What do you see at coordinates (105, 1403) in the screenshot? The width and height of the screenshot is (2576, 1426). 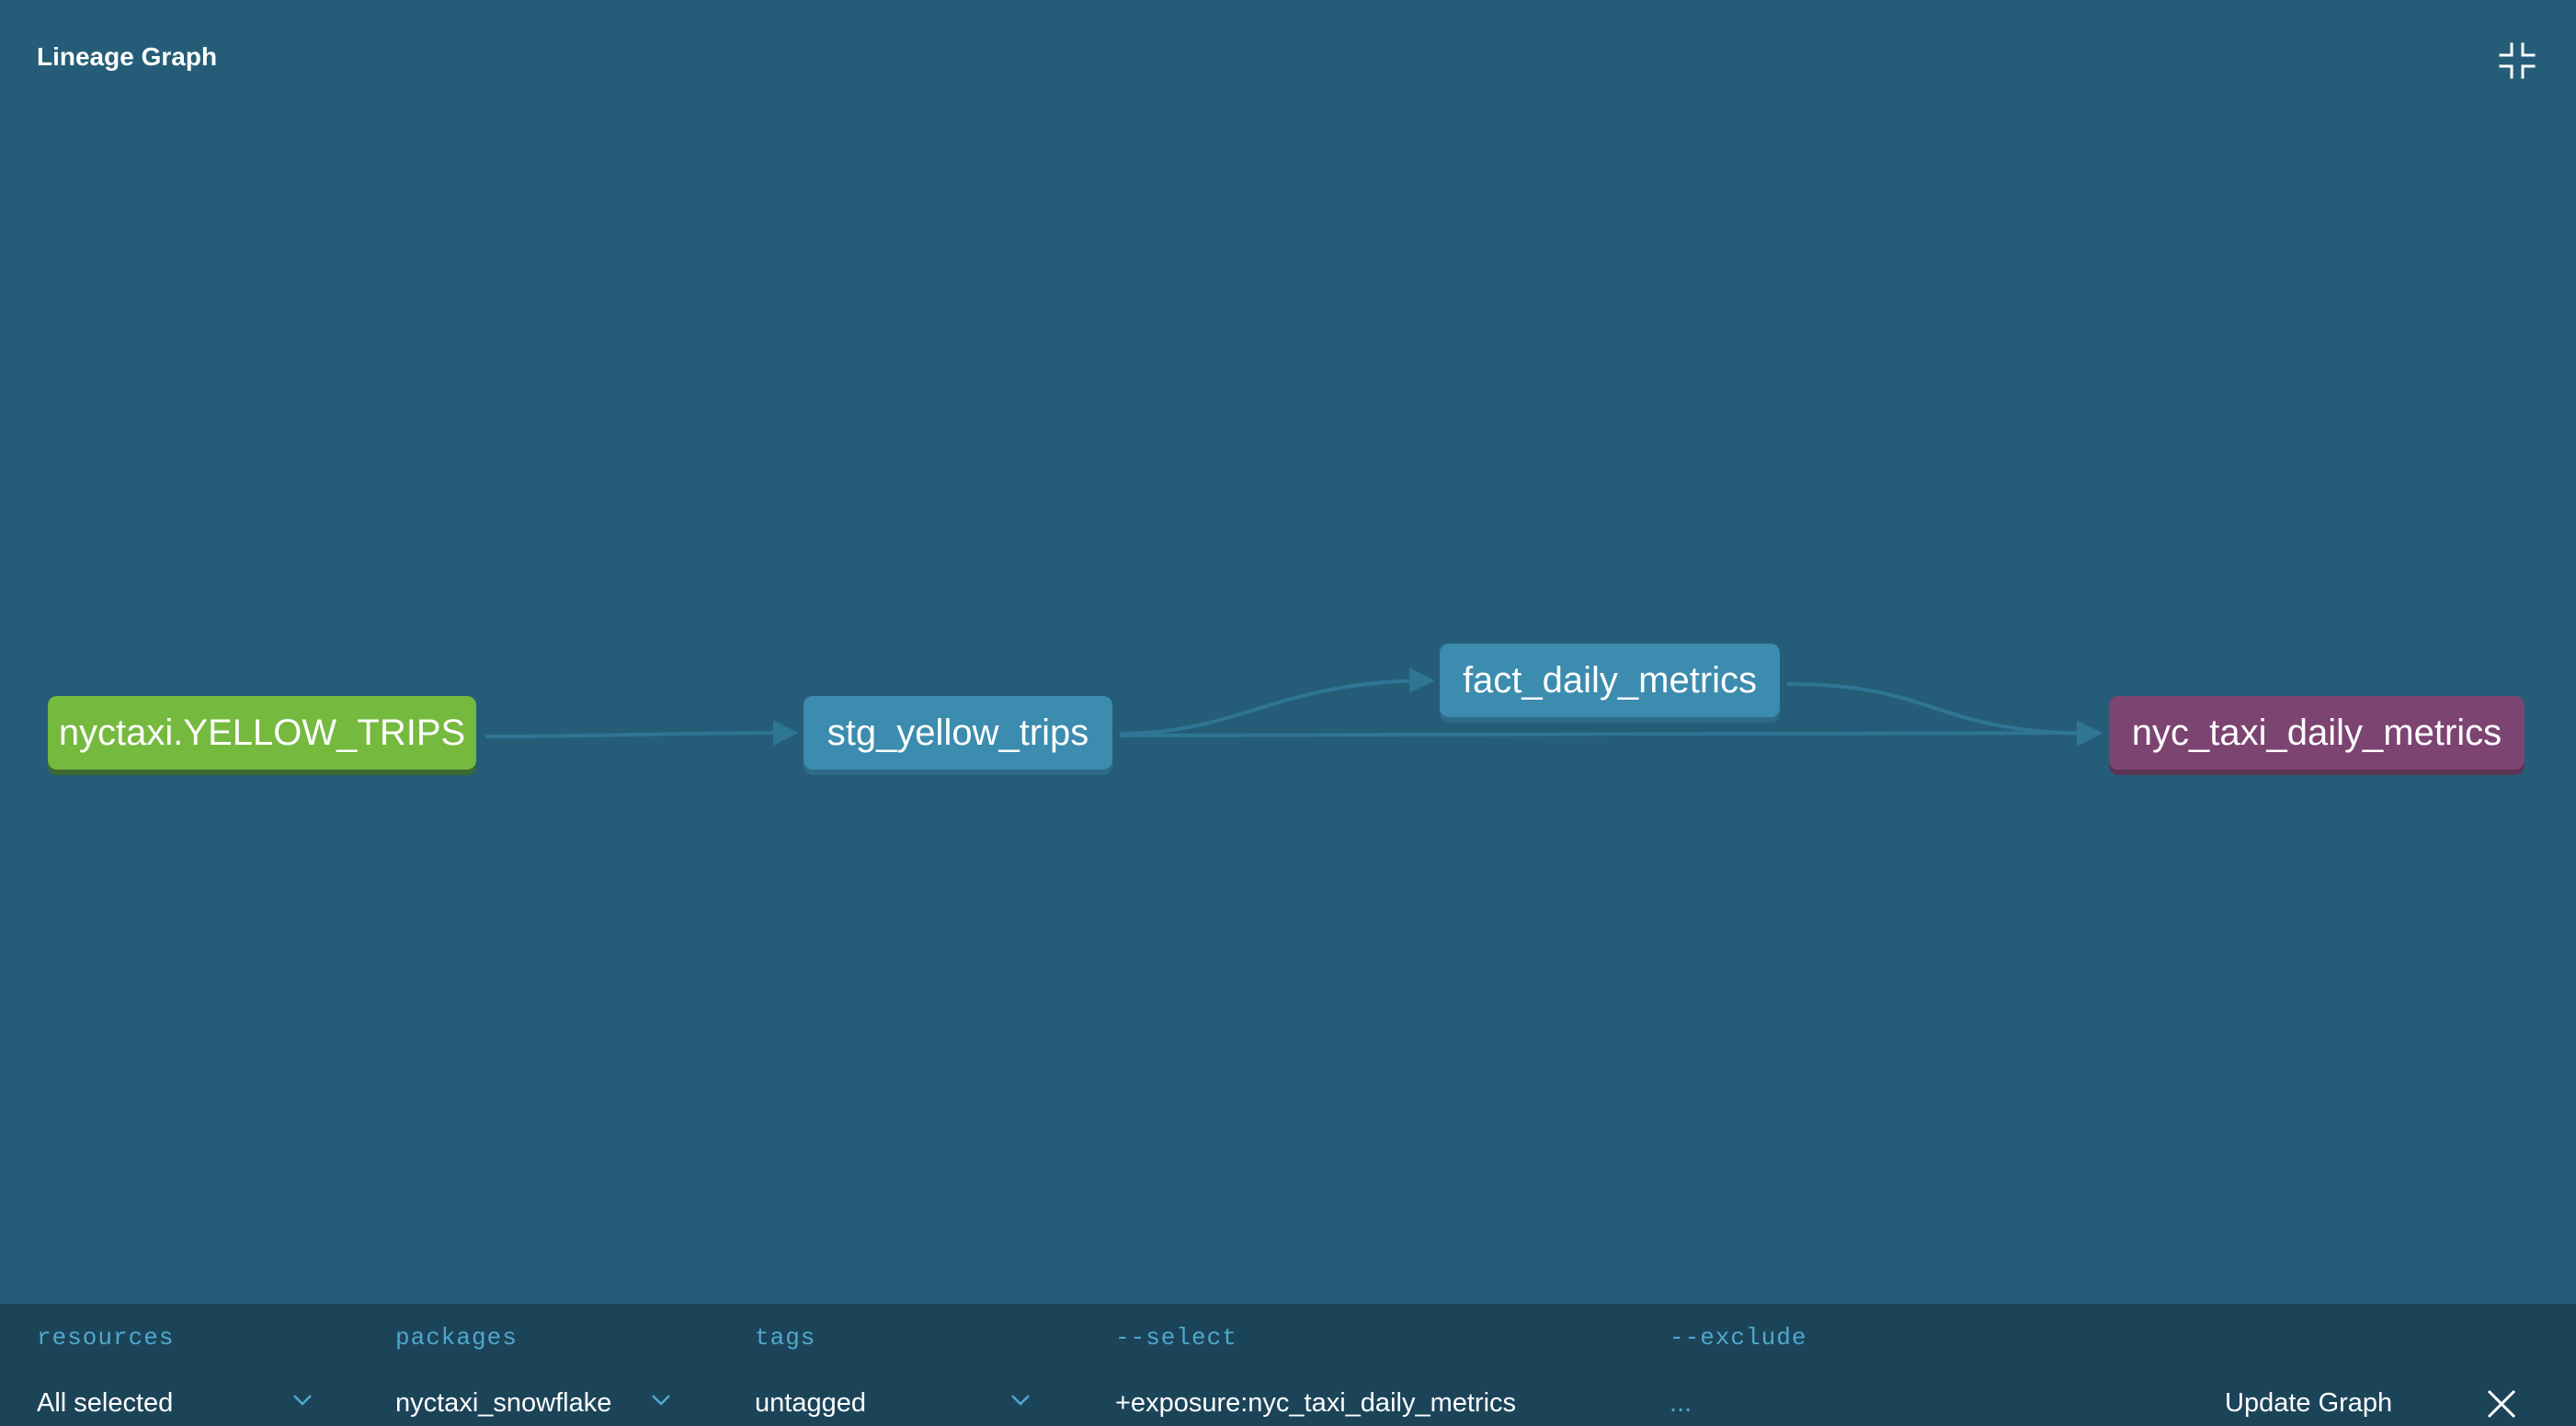 I see `resources-value: All selected` at bounding box center [105, 1403].